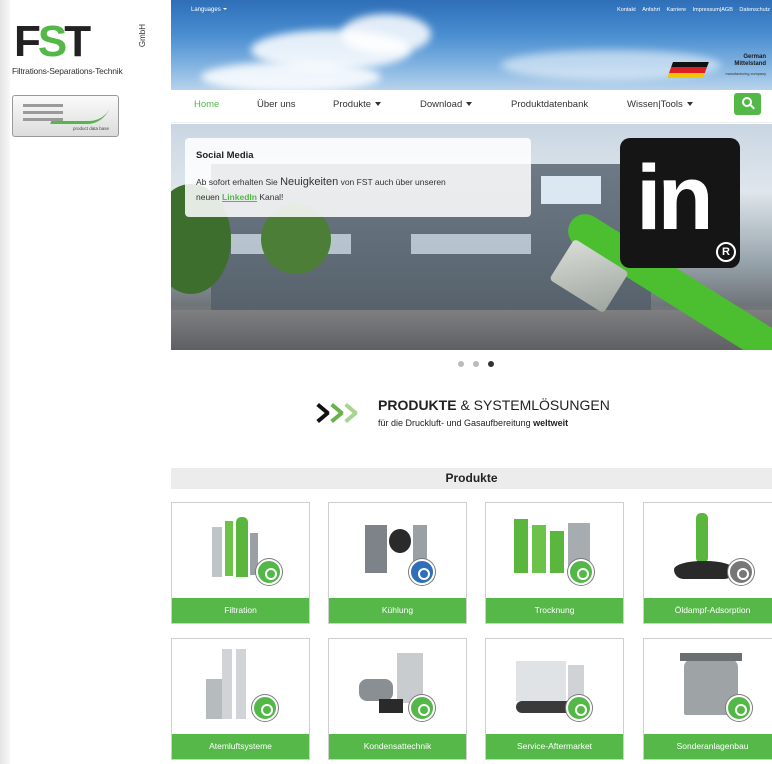  What do you see at coordinates (5, 382) in the screenshot?
I see `page-shadow` at bounding box center [5, 382].